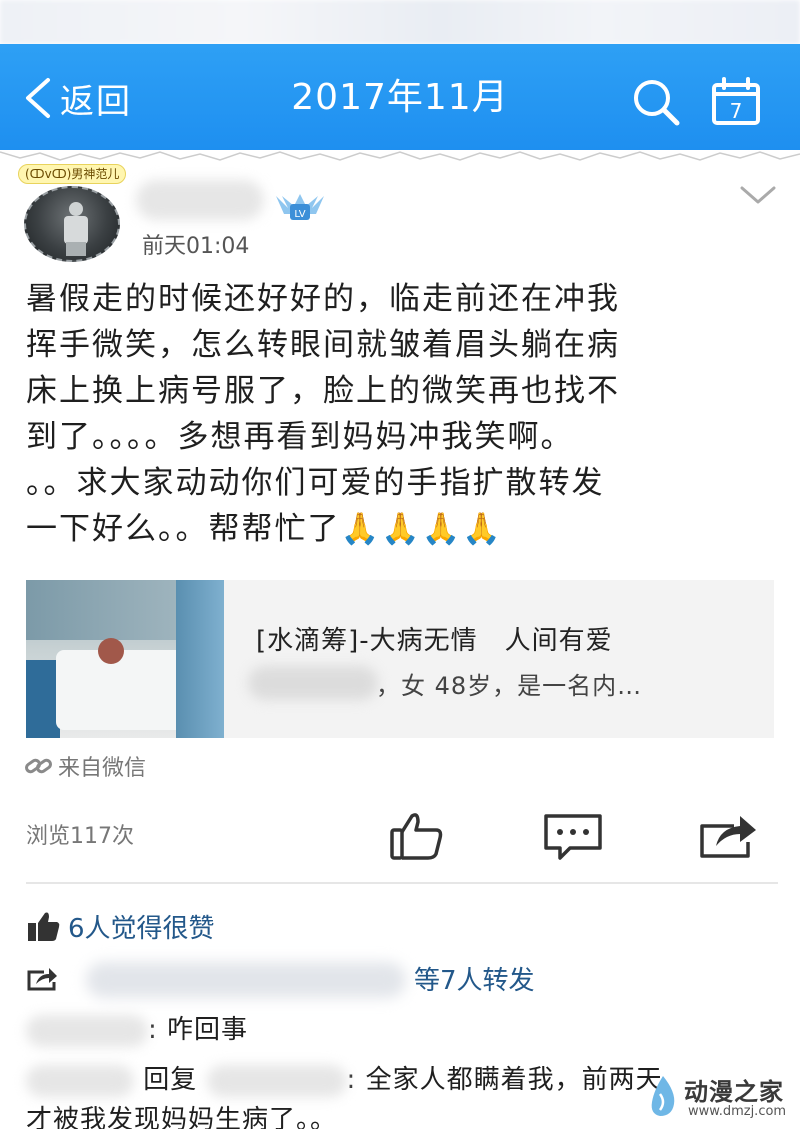 Image resolution: width=800 pixels, height=1129 pixels. I want to click on top-nav-bar: 返回 2017年11月 7, so click(400, 97).